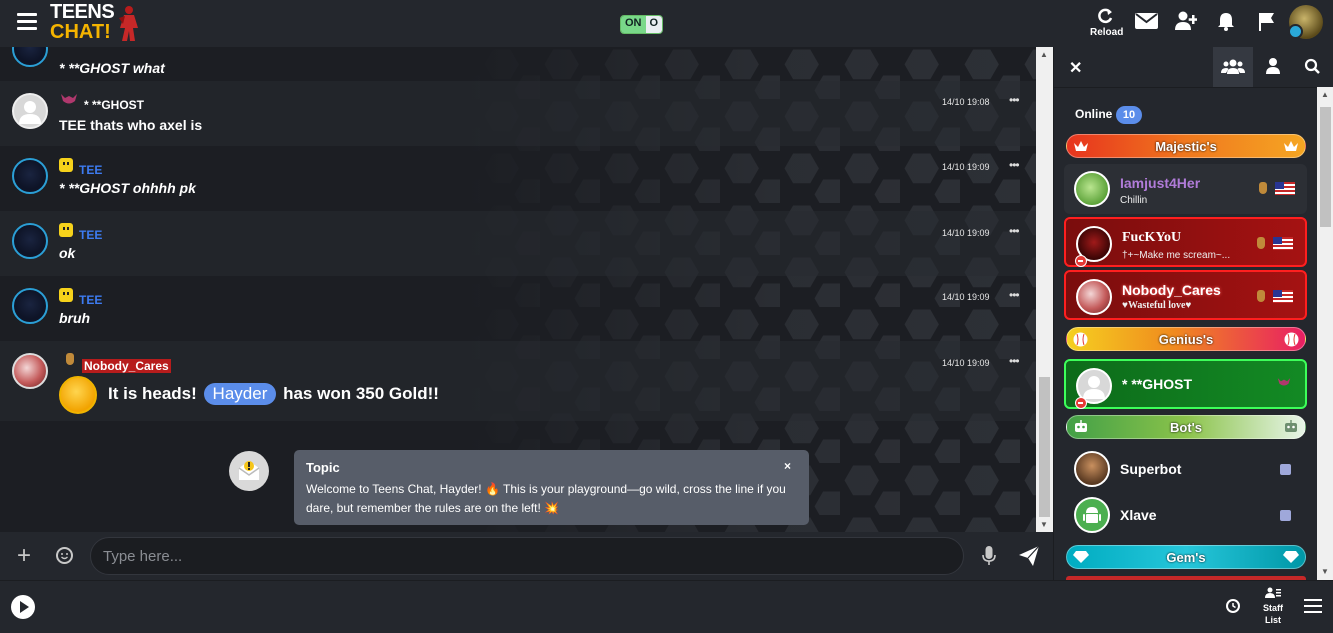 This screenshot has width=1333, height=633. I want to click on topic-icon, so click(249, 471).